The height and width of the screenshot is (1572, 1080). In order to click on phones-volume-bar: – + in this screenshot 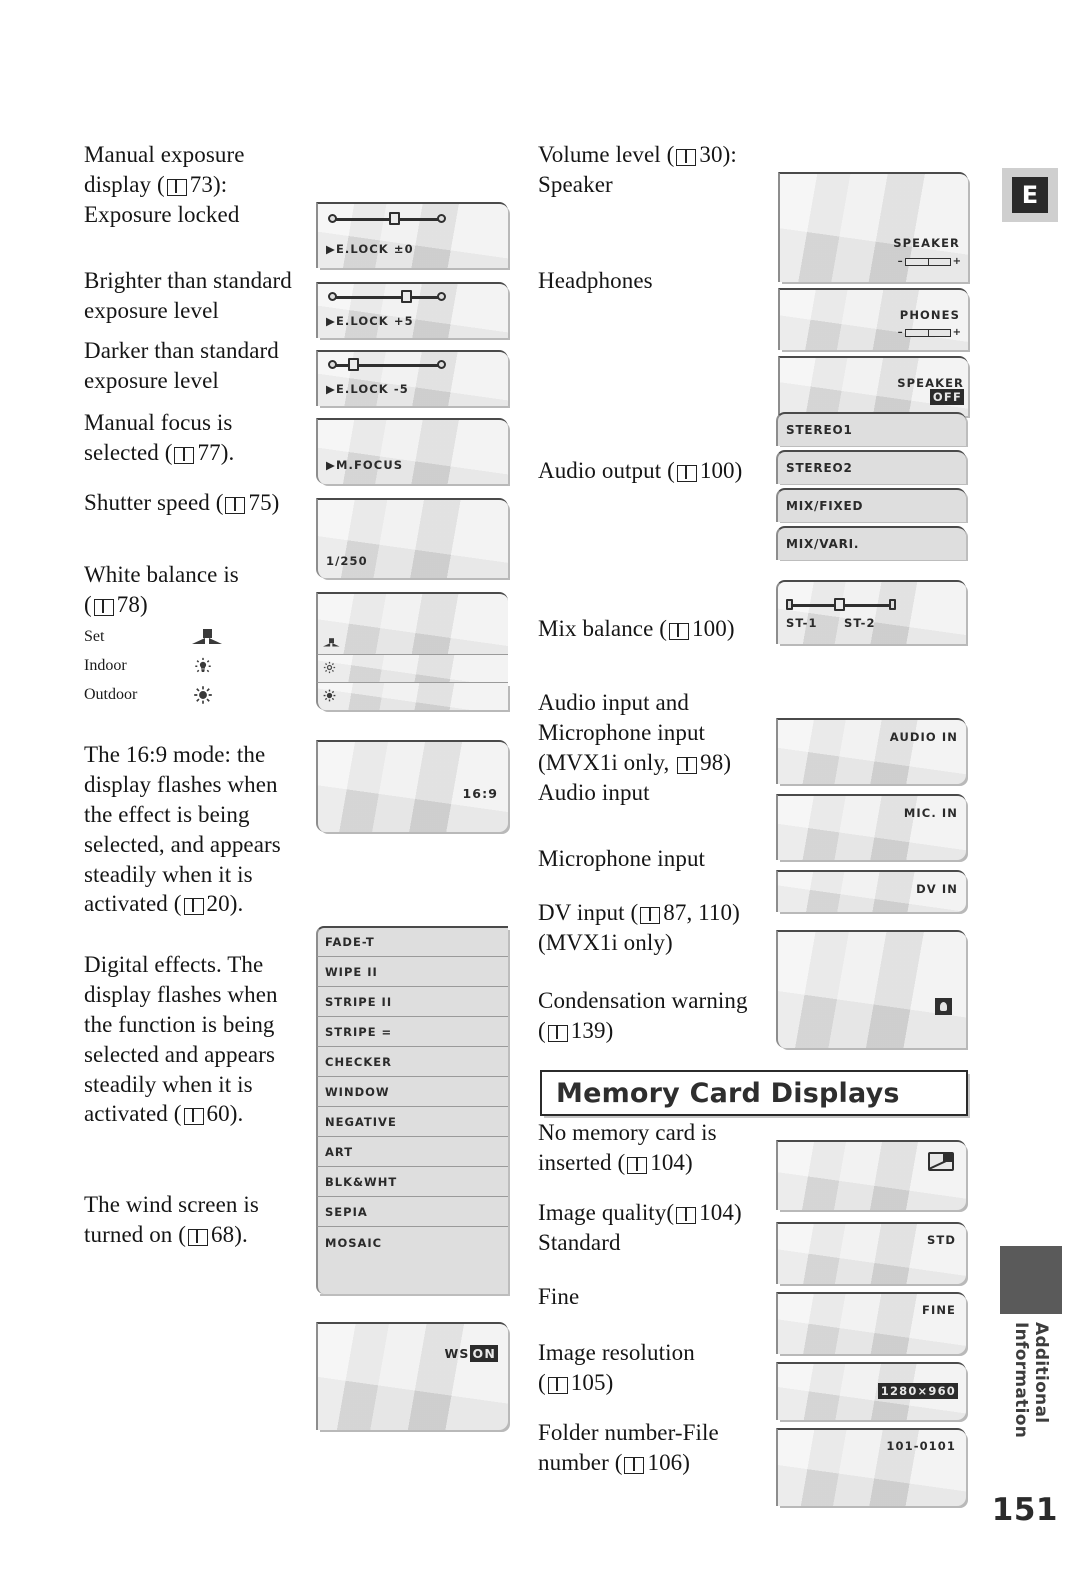, I will do `click(929, 332)`.